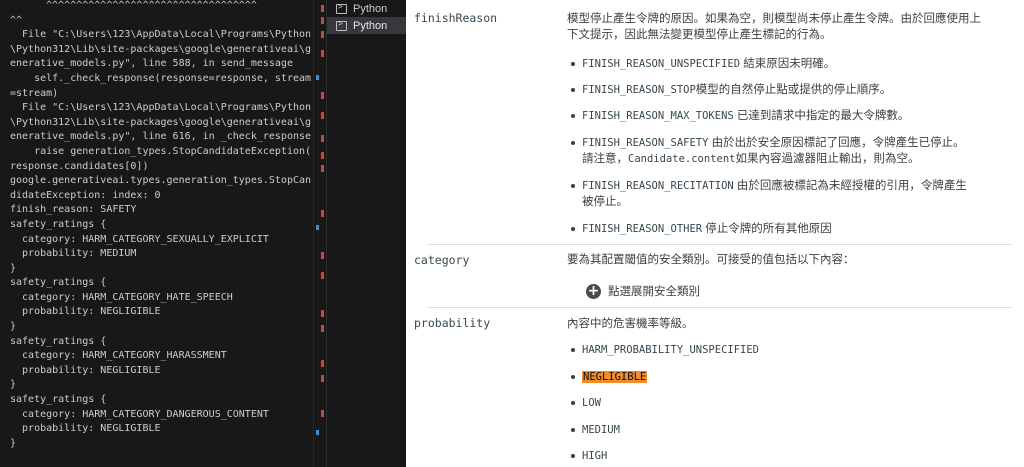  What do you see at coordinates (630, 324) in the screenshot?
I see `probability-description: 內容中的危害機率等級。` at bounding box center [630, 324].